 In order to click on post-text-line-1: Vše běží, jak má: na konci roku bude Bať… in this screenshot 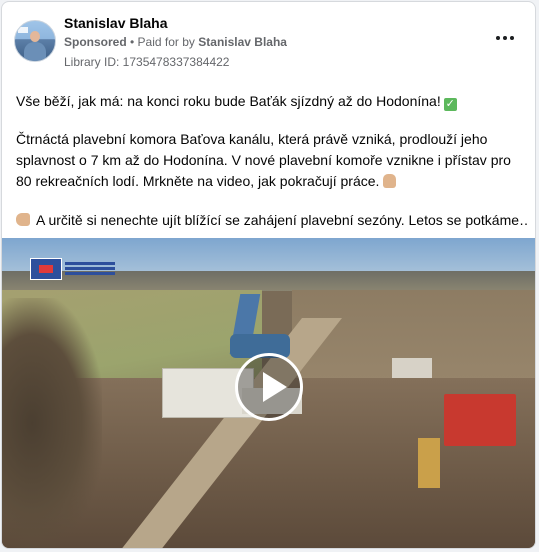, I will do `click(272, 101)`.